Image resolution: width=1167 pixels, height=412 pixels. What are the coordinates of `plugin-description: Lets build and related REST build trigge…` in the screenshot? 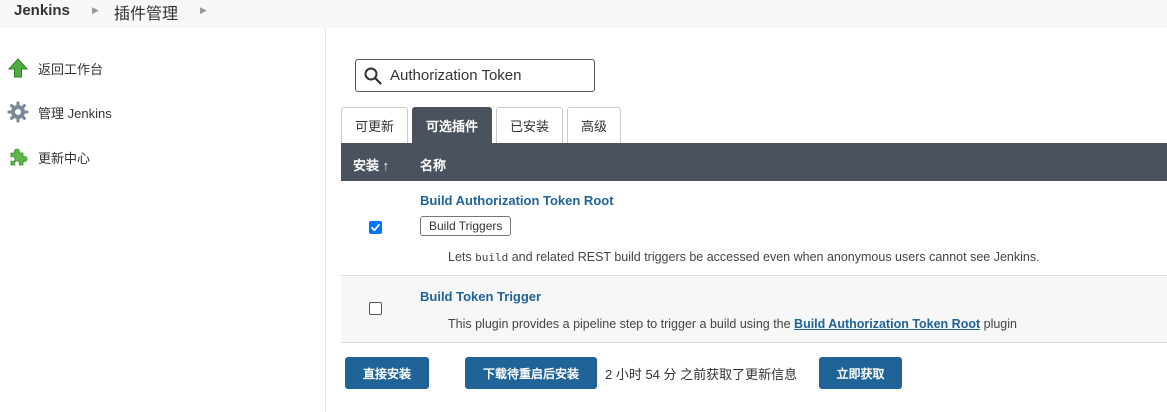 It's located at (744, 257).